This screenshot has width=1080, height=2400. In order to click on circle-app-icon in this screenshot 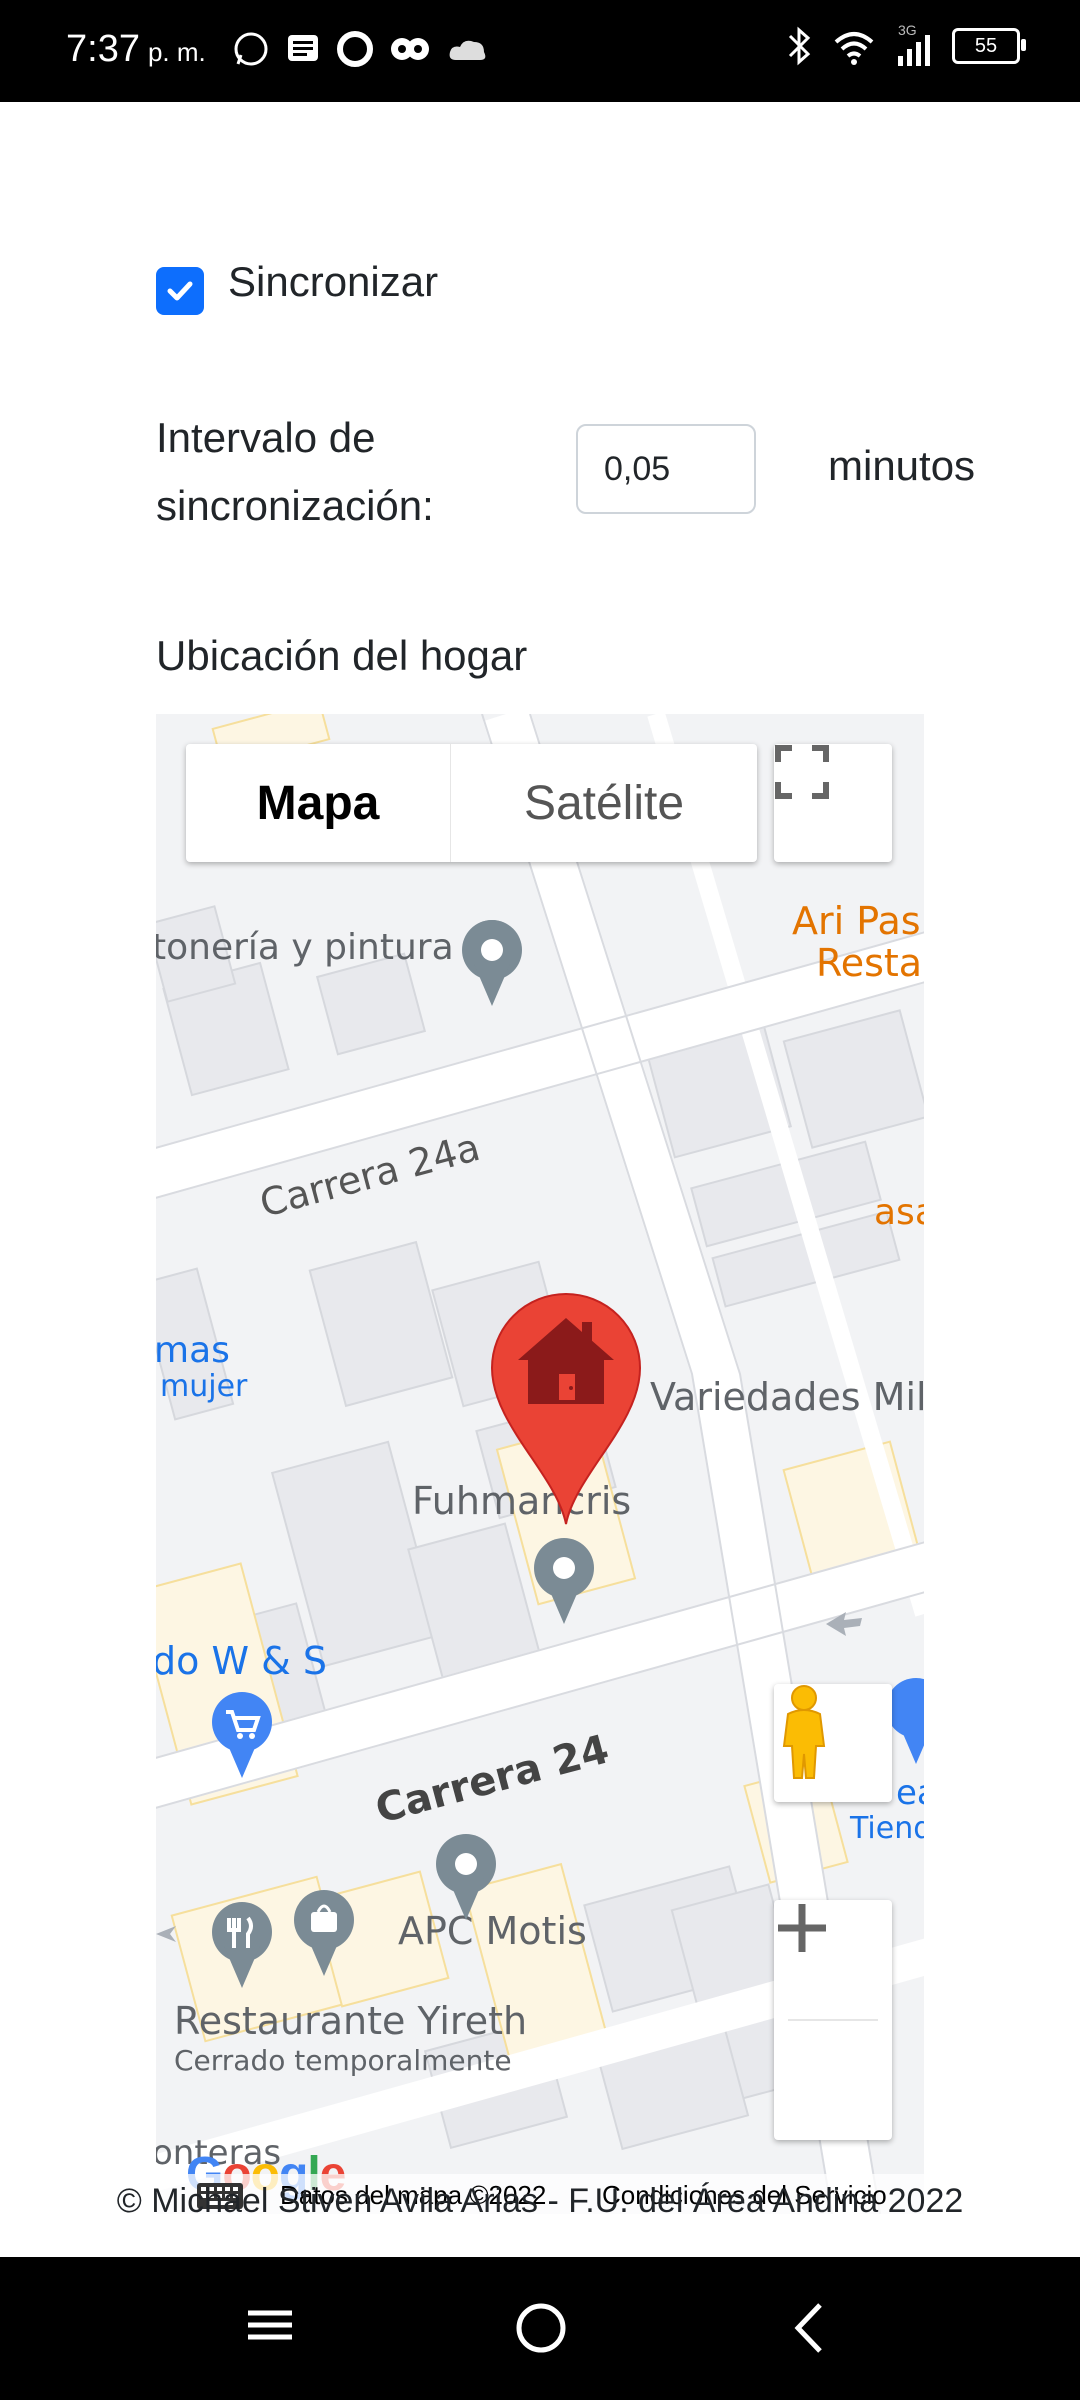, I will do `click(355, 49)`.